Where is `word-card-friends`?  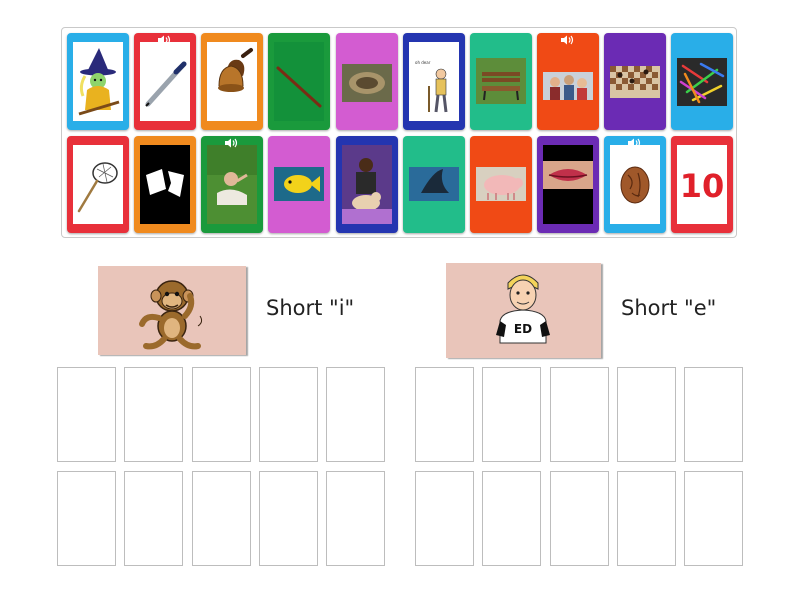 word-card-friends is located at coordinates (568, 81).